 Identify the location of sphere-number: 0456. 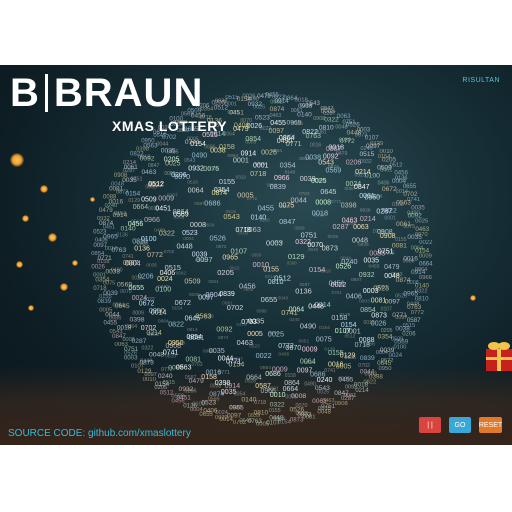
(136, 224).